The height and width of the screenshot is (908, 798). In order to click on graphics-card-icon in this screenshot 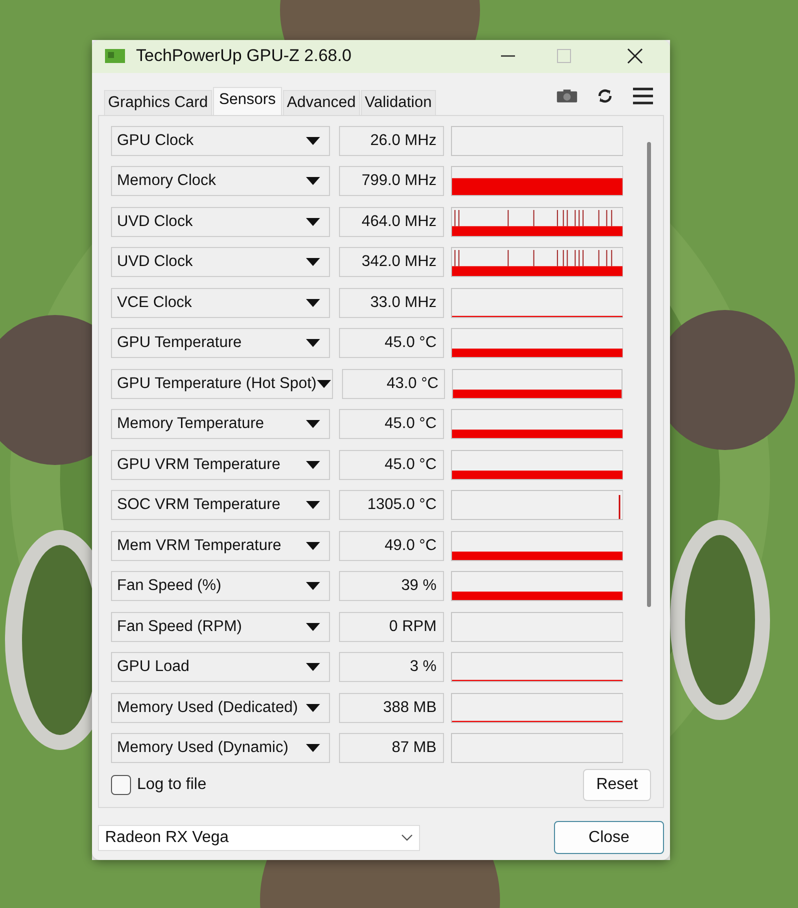, I will do `click(115, 56)`.